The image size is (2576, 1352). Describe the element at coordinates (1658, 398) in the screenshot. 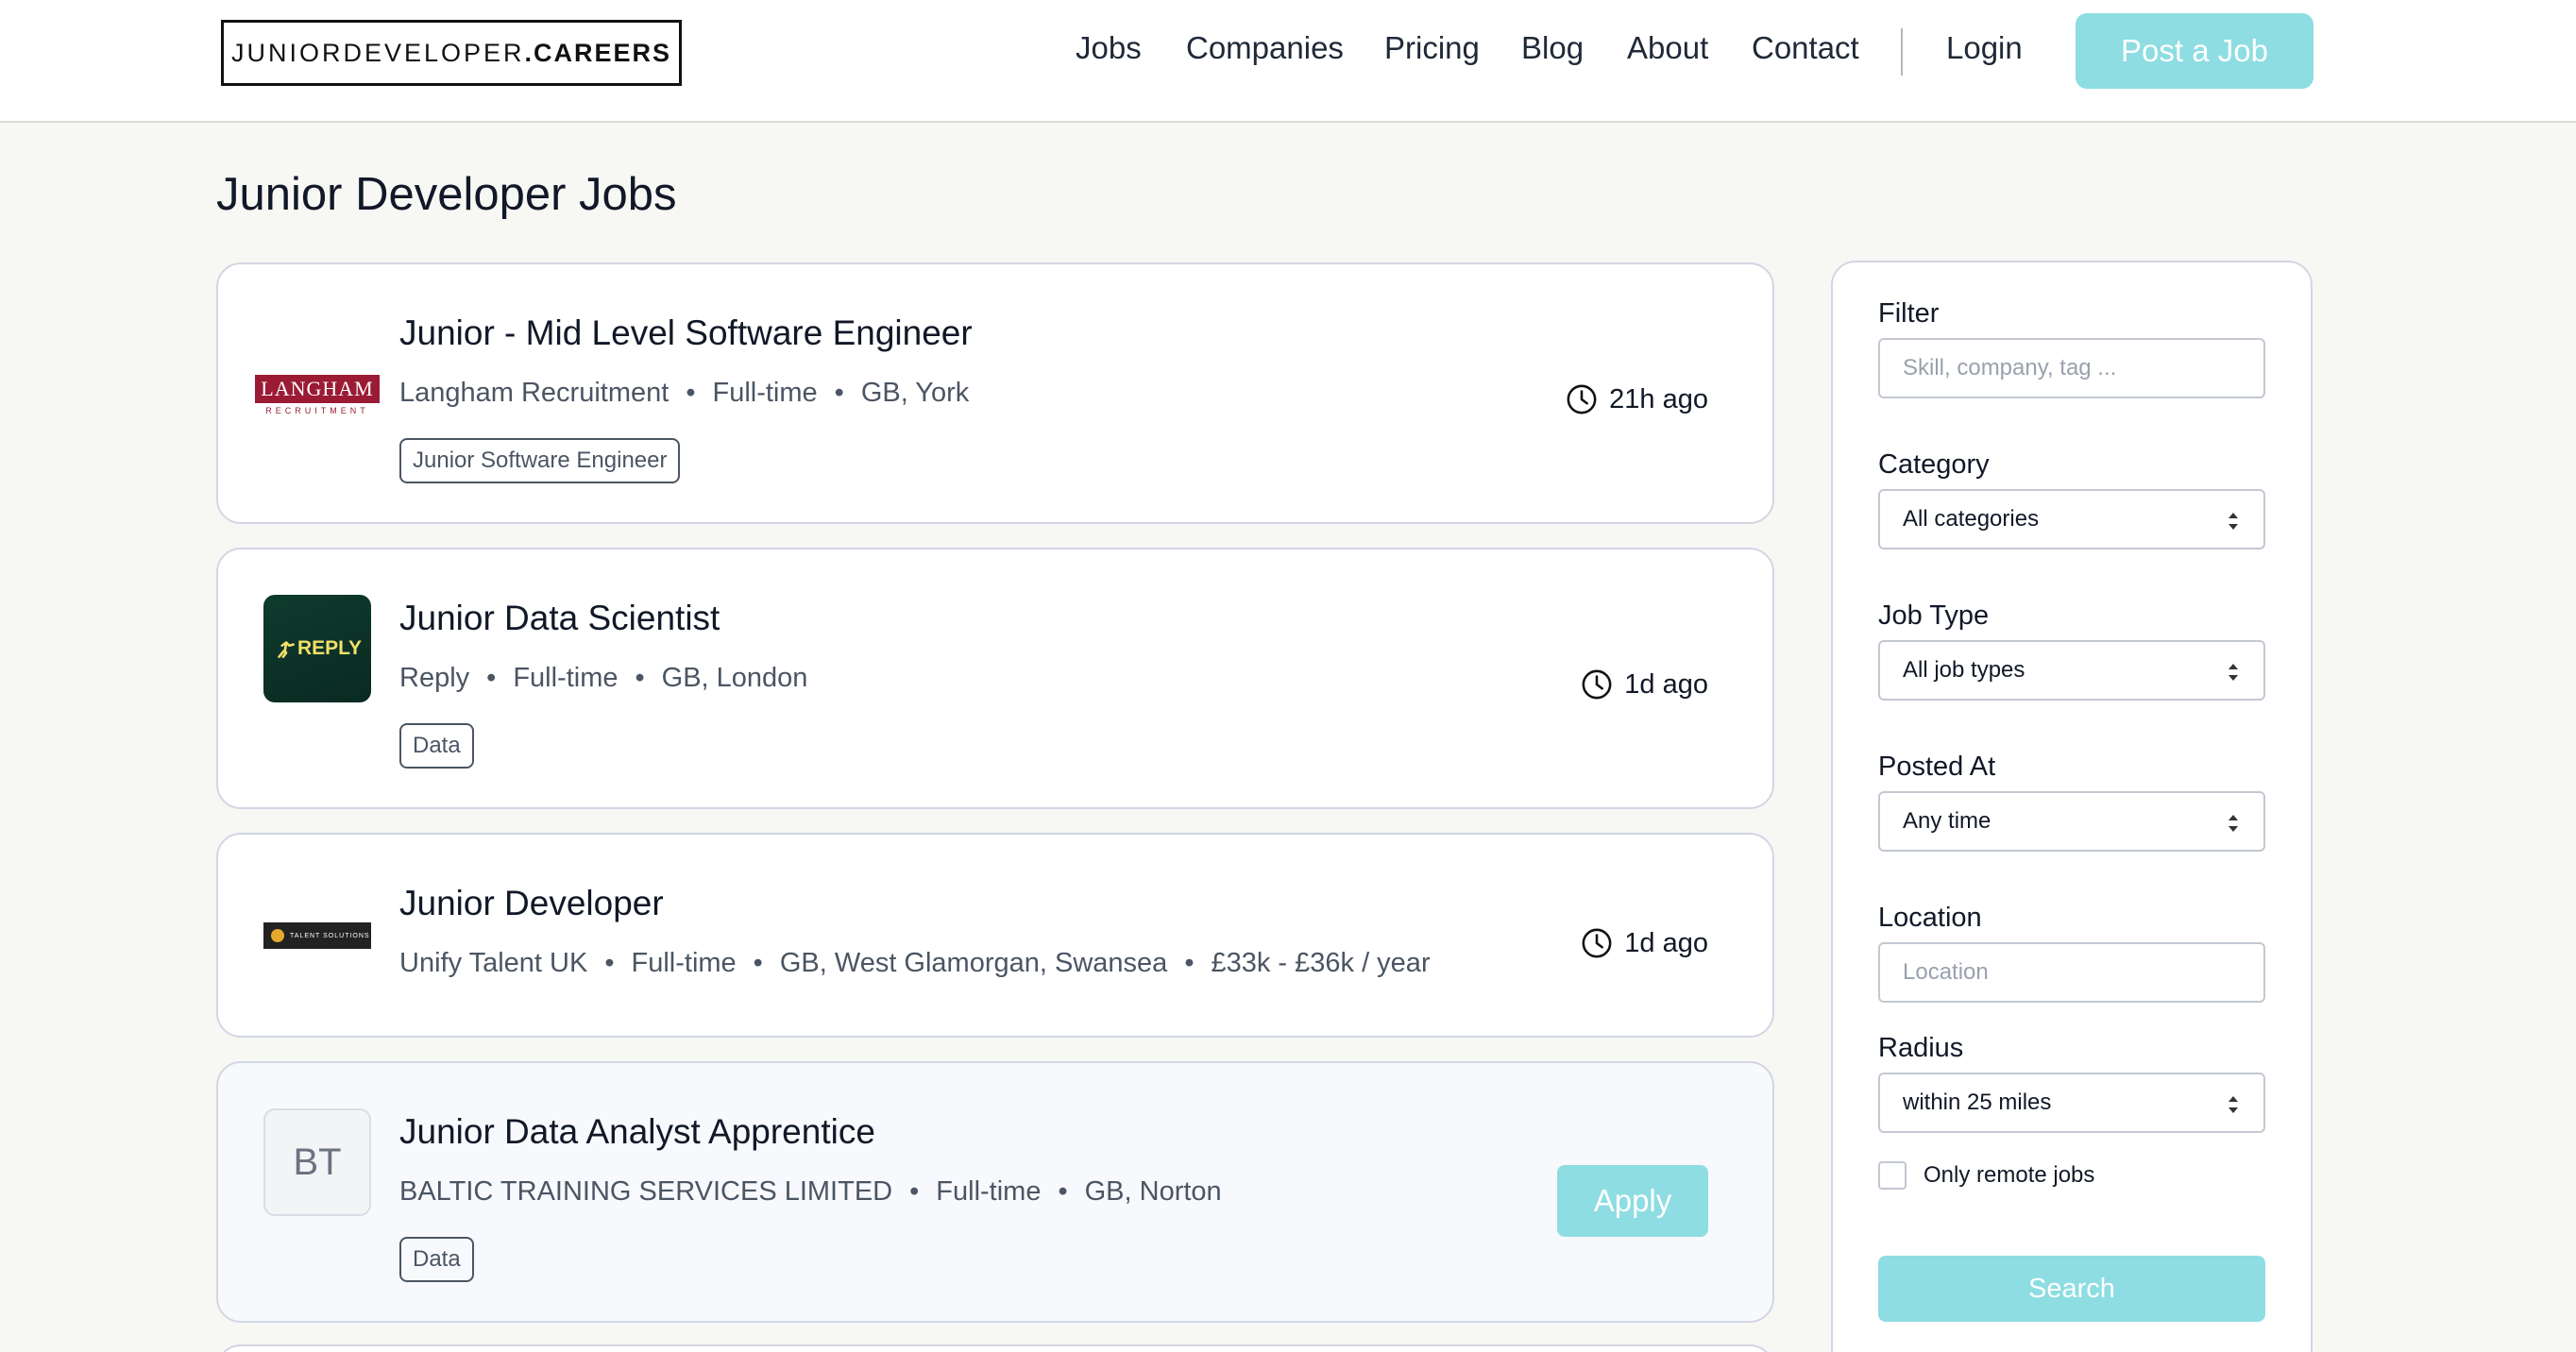

I see `posted-label: 21h ago` at that location.